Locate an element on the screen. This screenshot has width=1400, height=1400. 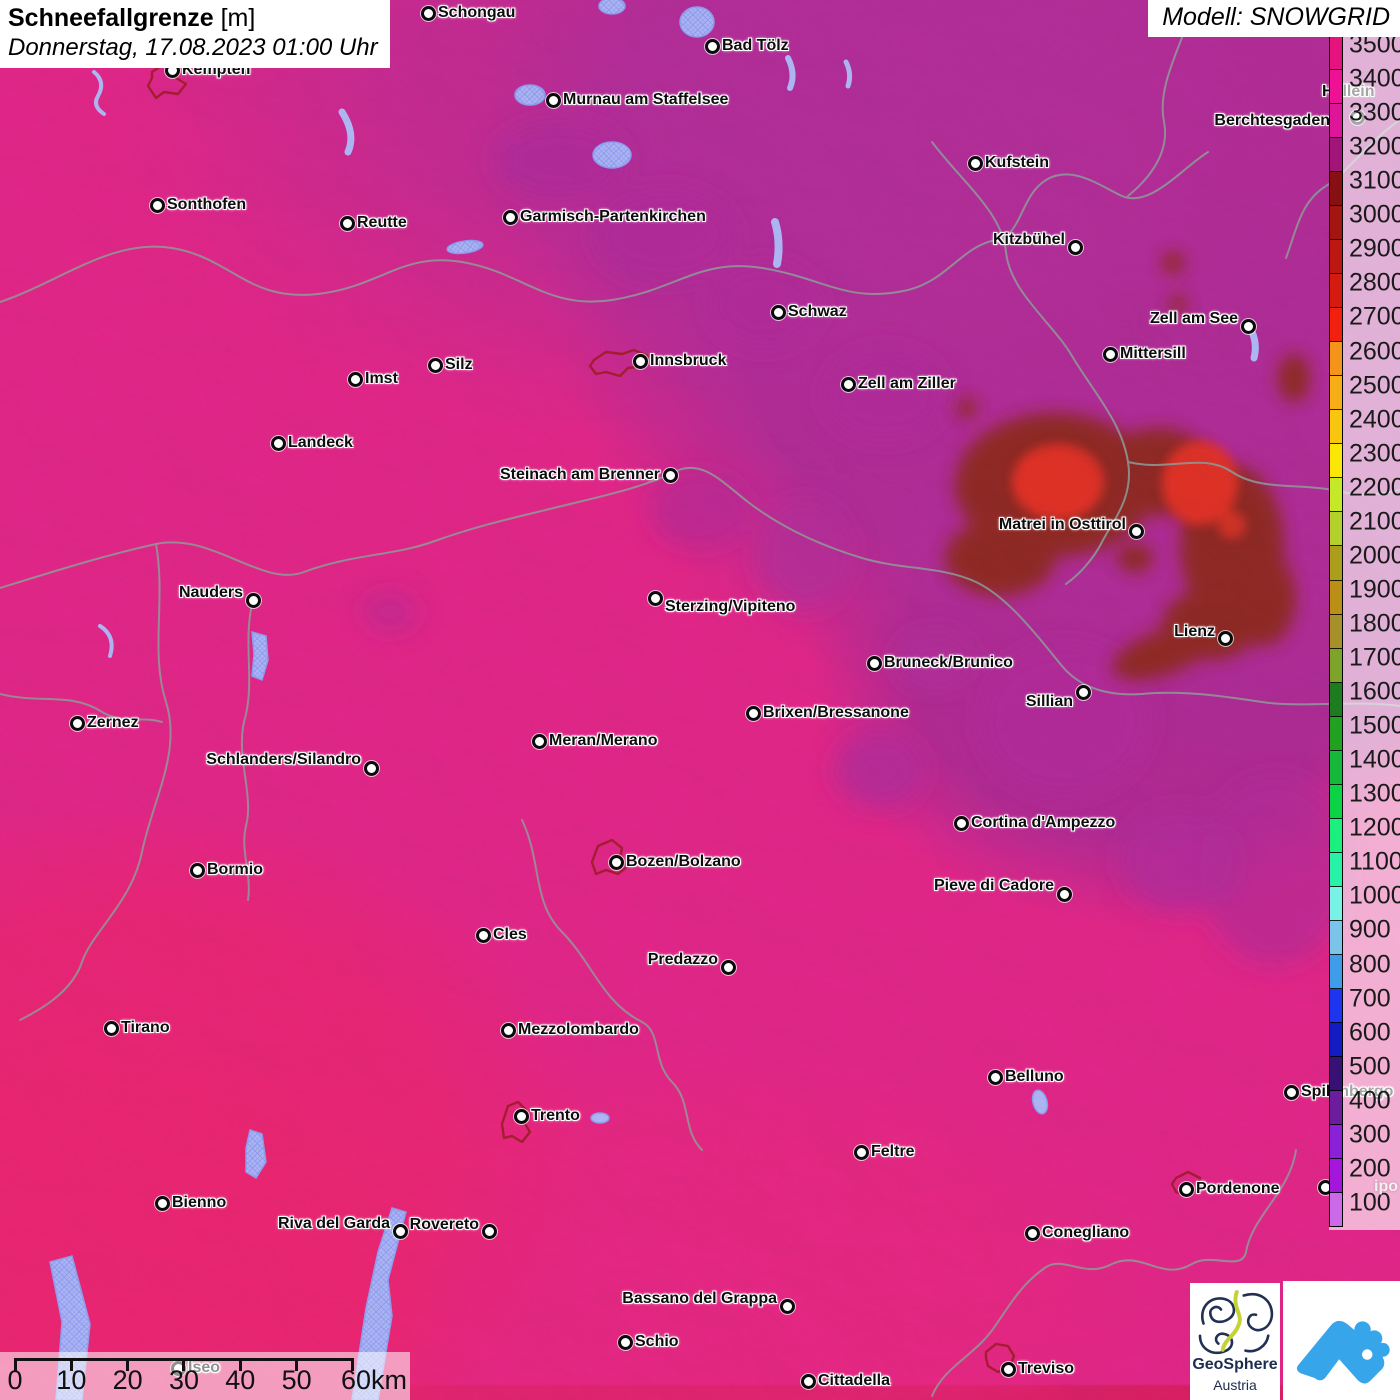
avalanche-report-logo is located at coordinates (1341, 1340).